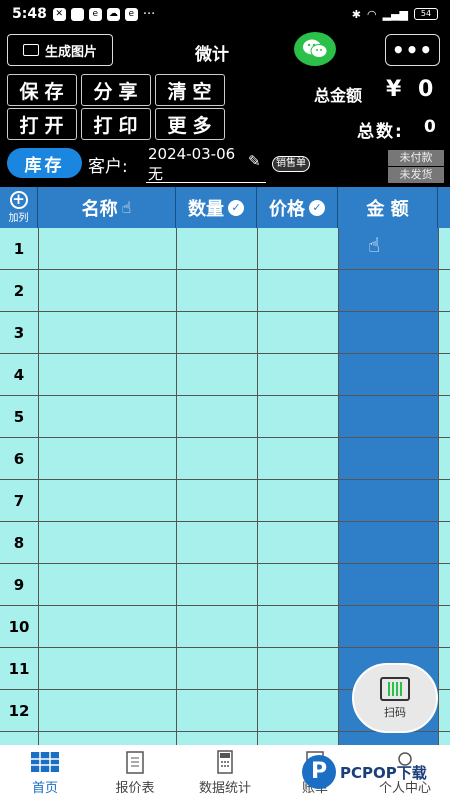  I want to click on row-number: 1, so click(19, 249).